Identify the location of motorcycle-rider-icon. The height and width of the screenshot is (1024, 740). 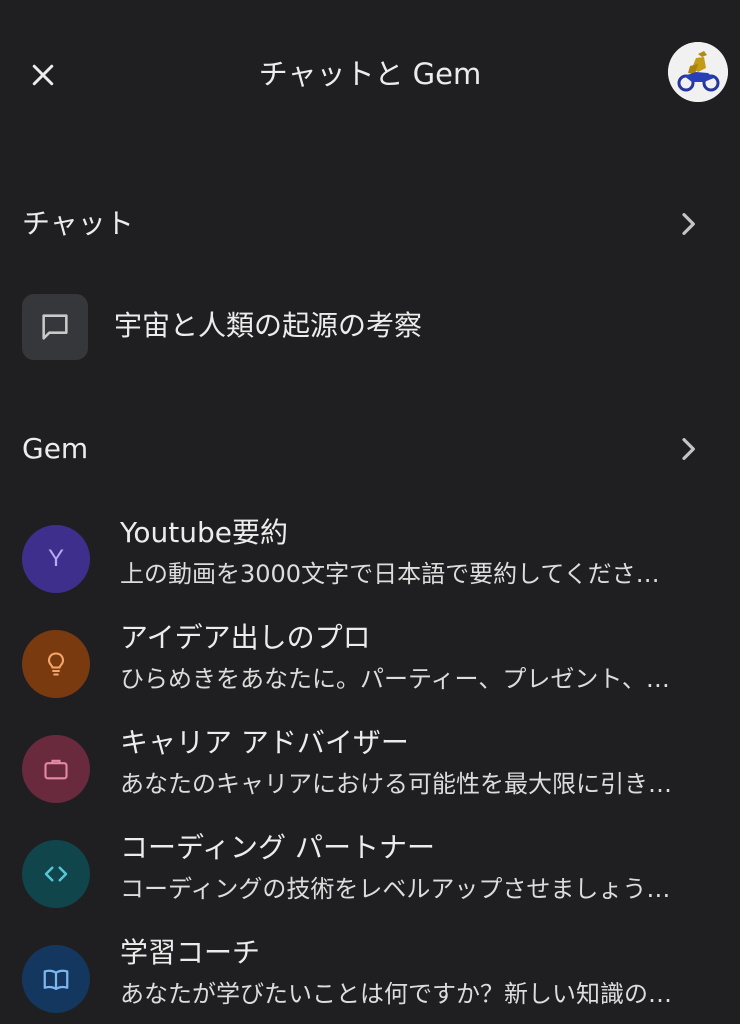
(698, 72).